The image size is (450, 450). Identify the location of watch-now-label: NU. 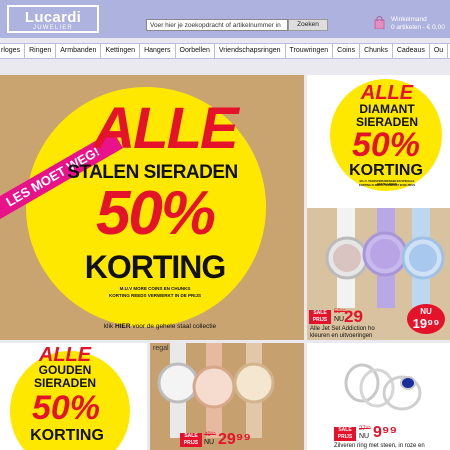
(339, 319).